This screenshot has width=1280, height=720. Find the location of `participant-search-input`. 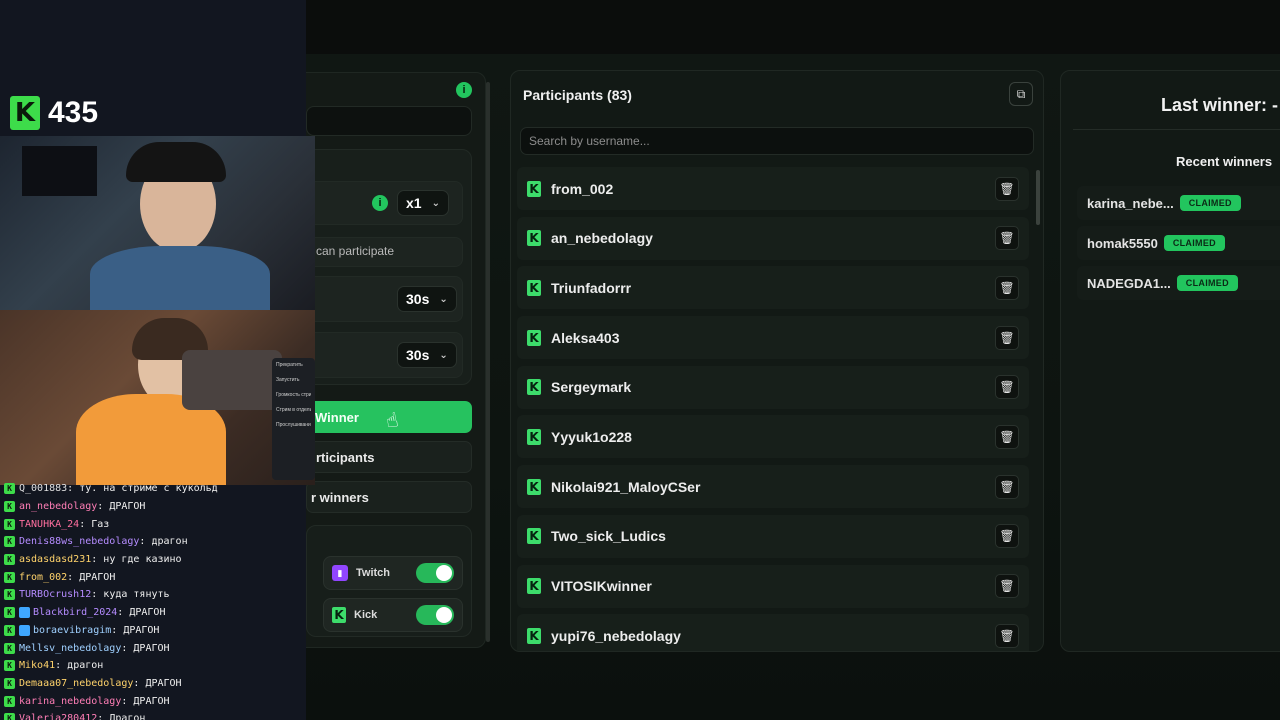

participant-search-input is located at coordinates (777, 141).